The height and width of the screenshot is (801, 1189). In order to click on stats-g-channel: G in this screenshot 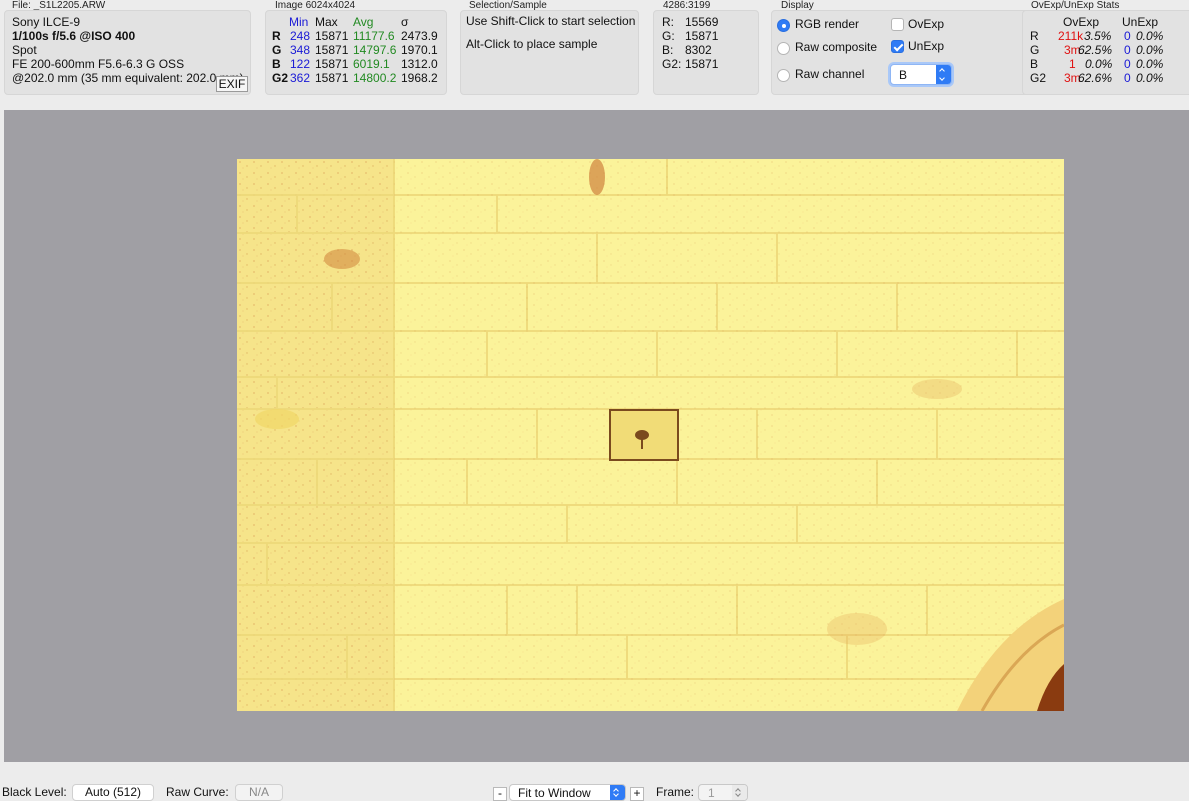, I will do `click(1035, 50)`.